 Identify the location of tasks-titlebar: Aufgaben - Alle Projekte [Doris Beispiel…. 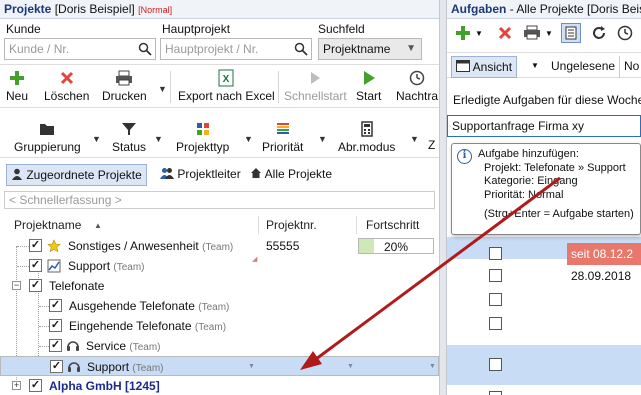
(544, 9).